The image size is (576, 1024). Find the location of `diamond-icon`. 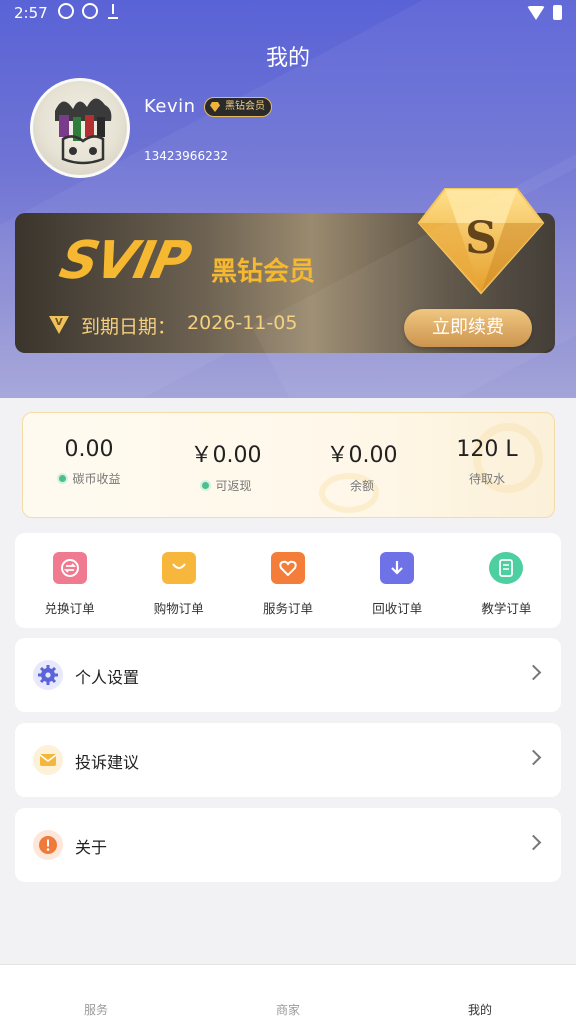

diamond-icon is located at coordinates (215, 107).